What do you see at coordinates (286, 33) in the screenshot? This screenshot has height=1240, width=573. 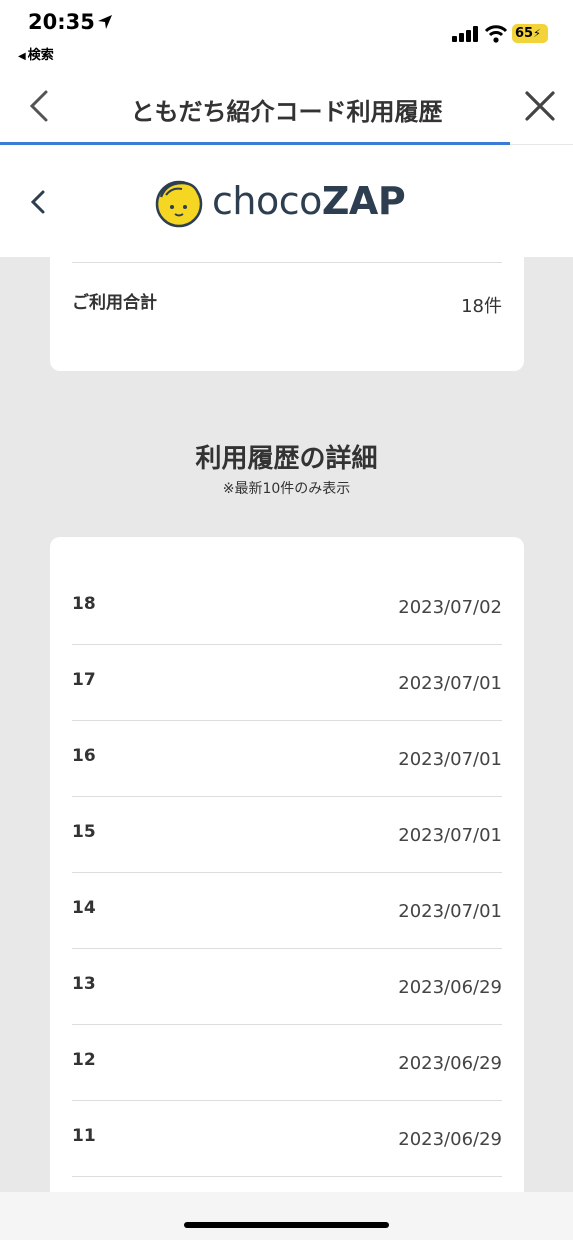 I see `status-bar: 20:35 ◀ 検索 65⚡` at bounding box center [286, 33].